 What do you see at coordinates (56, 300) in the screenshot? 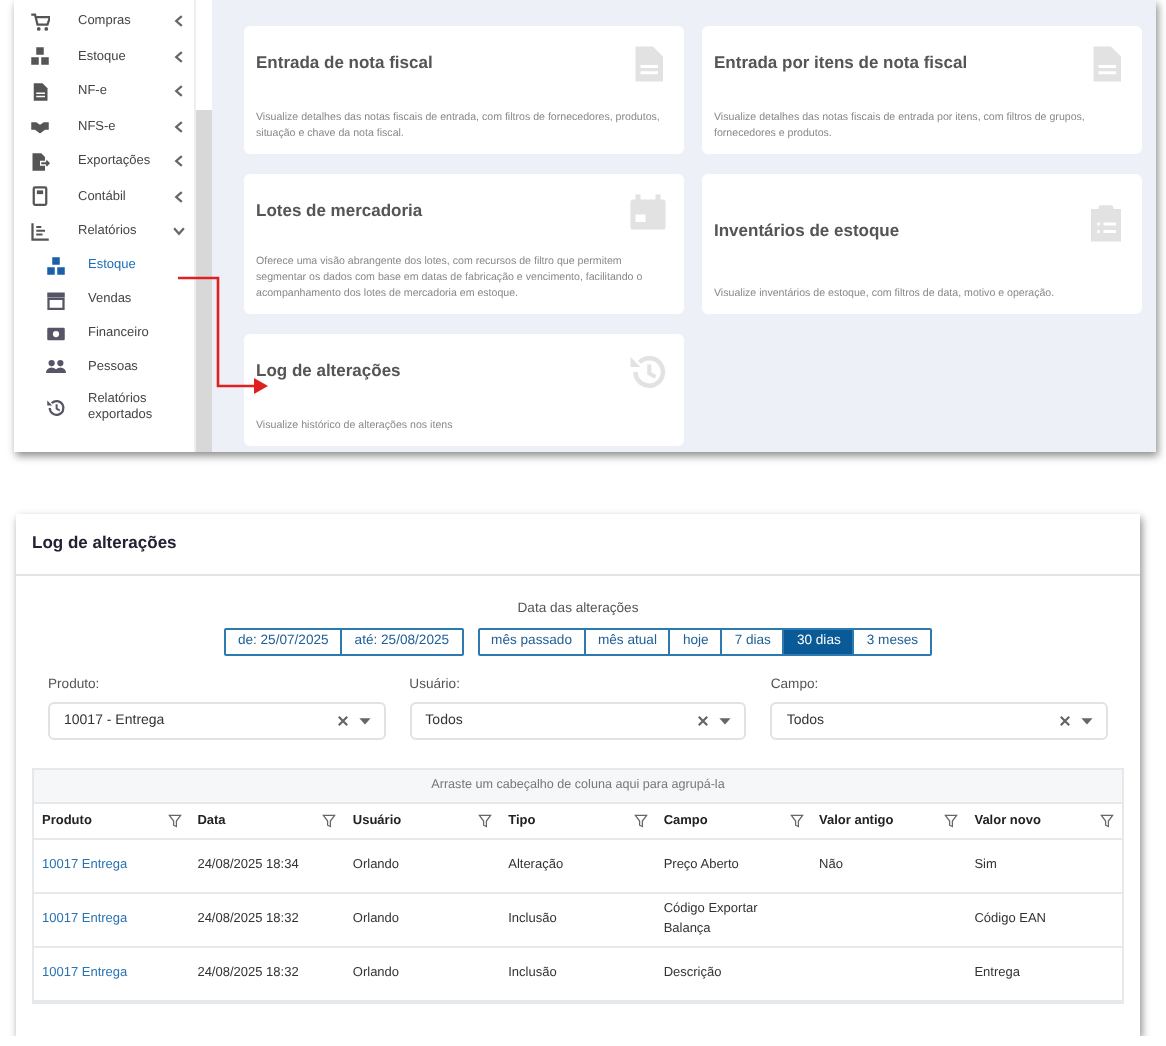
I see `store-icon` at bounding box center [56, 300].